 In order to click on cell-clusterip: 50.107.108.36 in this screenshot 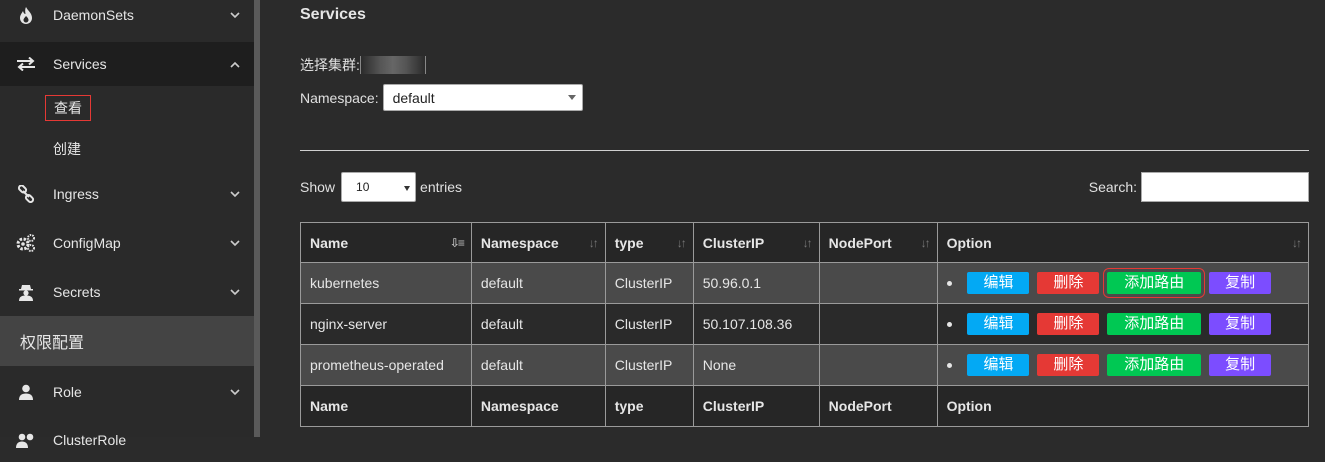, I will do `click(756, 324)`.